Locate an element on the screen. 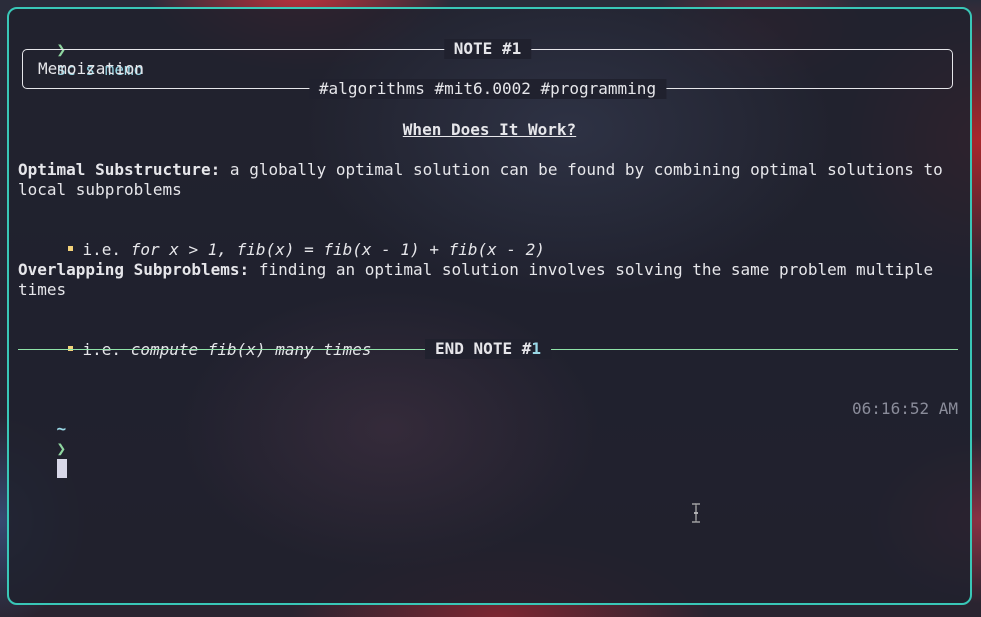 The image size is (981, 617). bullet-icon is located at coordinates (70, 248).